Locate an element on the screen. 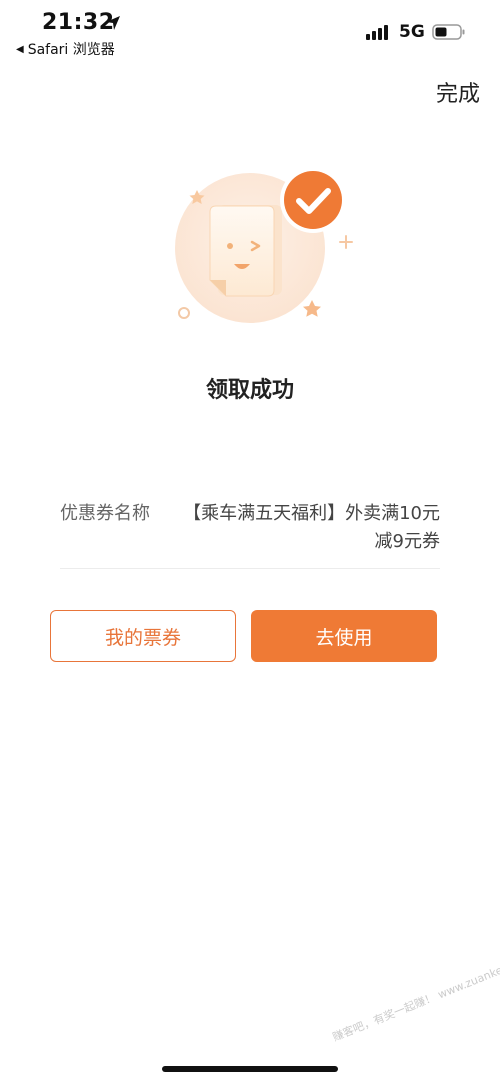 Image resolution: width=500 pixels, height=1082 pixels. back-triangle-icon: ◀ is located at coordinates (20, 49).